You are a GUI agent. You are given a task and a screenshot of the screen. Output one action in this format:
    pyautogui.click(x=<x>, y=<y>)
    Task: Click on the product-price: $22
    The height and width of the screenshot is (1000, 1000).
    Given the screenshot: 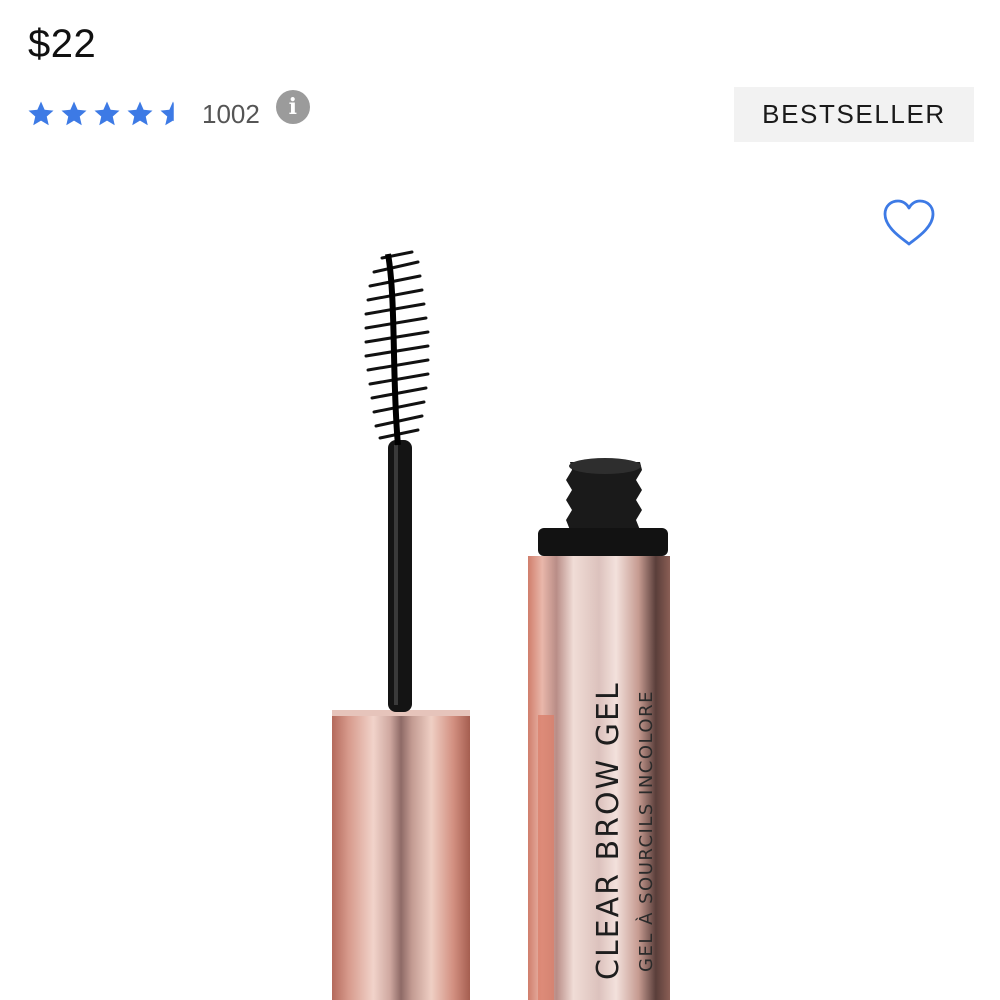 What is the action you would take?
    pyautogui.click(x=62, y=44)
    